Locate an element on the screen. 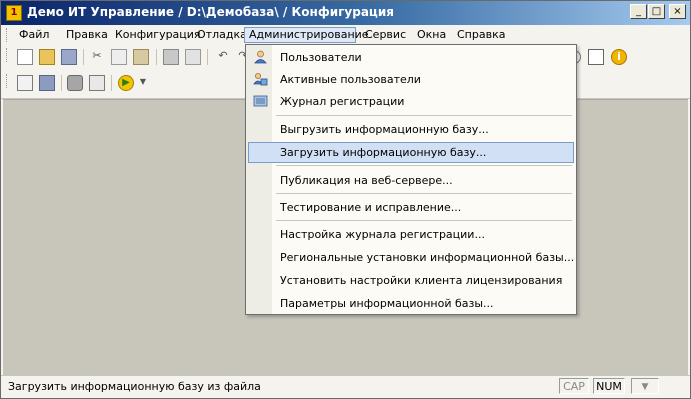 The height and width of the screenshot is (399, 691). caps-lock-indicator: CAP is located at coordinates (574, 386).